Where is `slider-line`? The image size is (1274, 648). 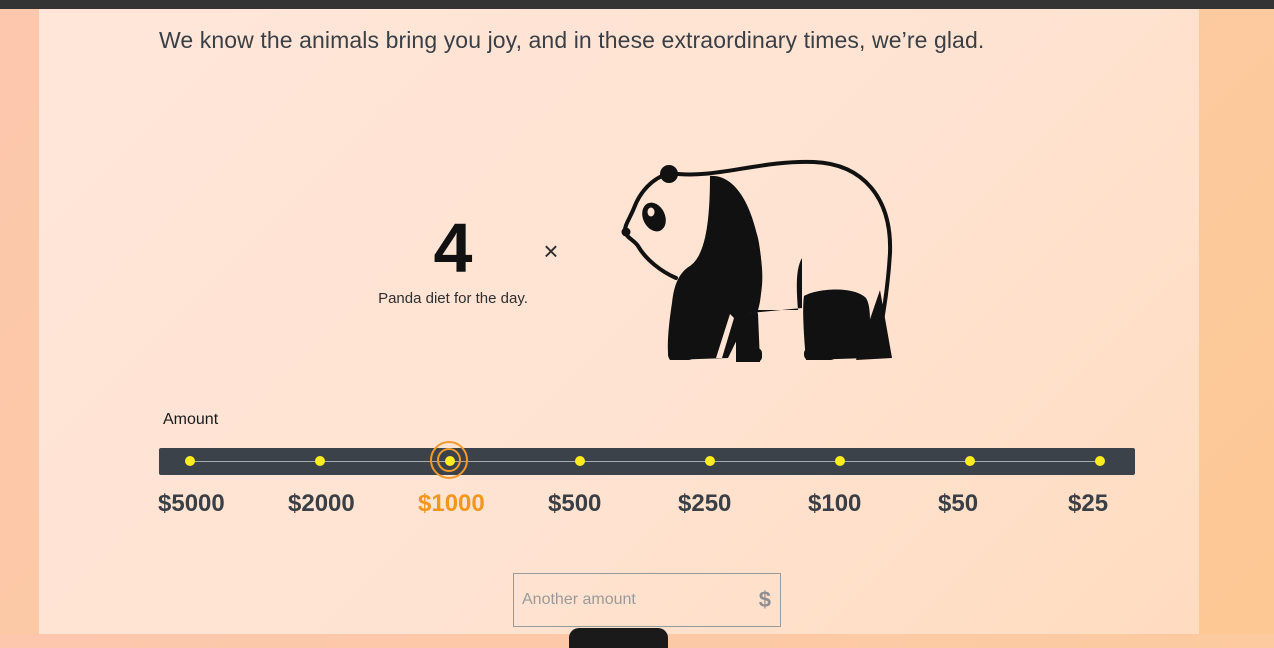 slider-line is located at coordinates (644, 461).